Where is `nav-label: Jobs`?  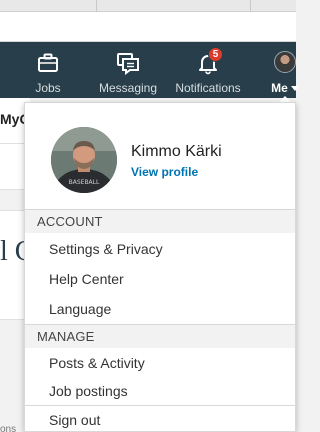
nav-label: Jobs is located at coordinates (48, 88).